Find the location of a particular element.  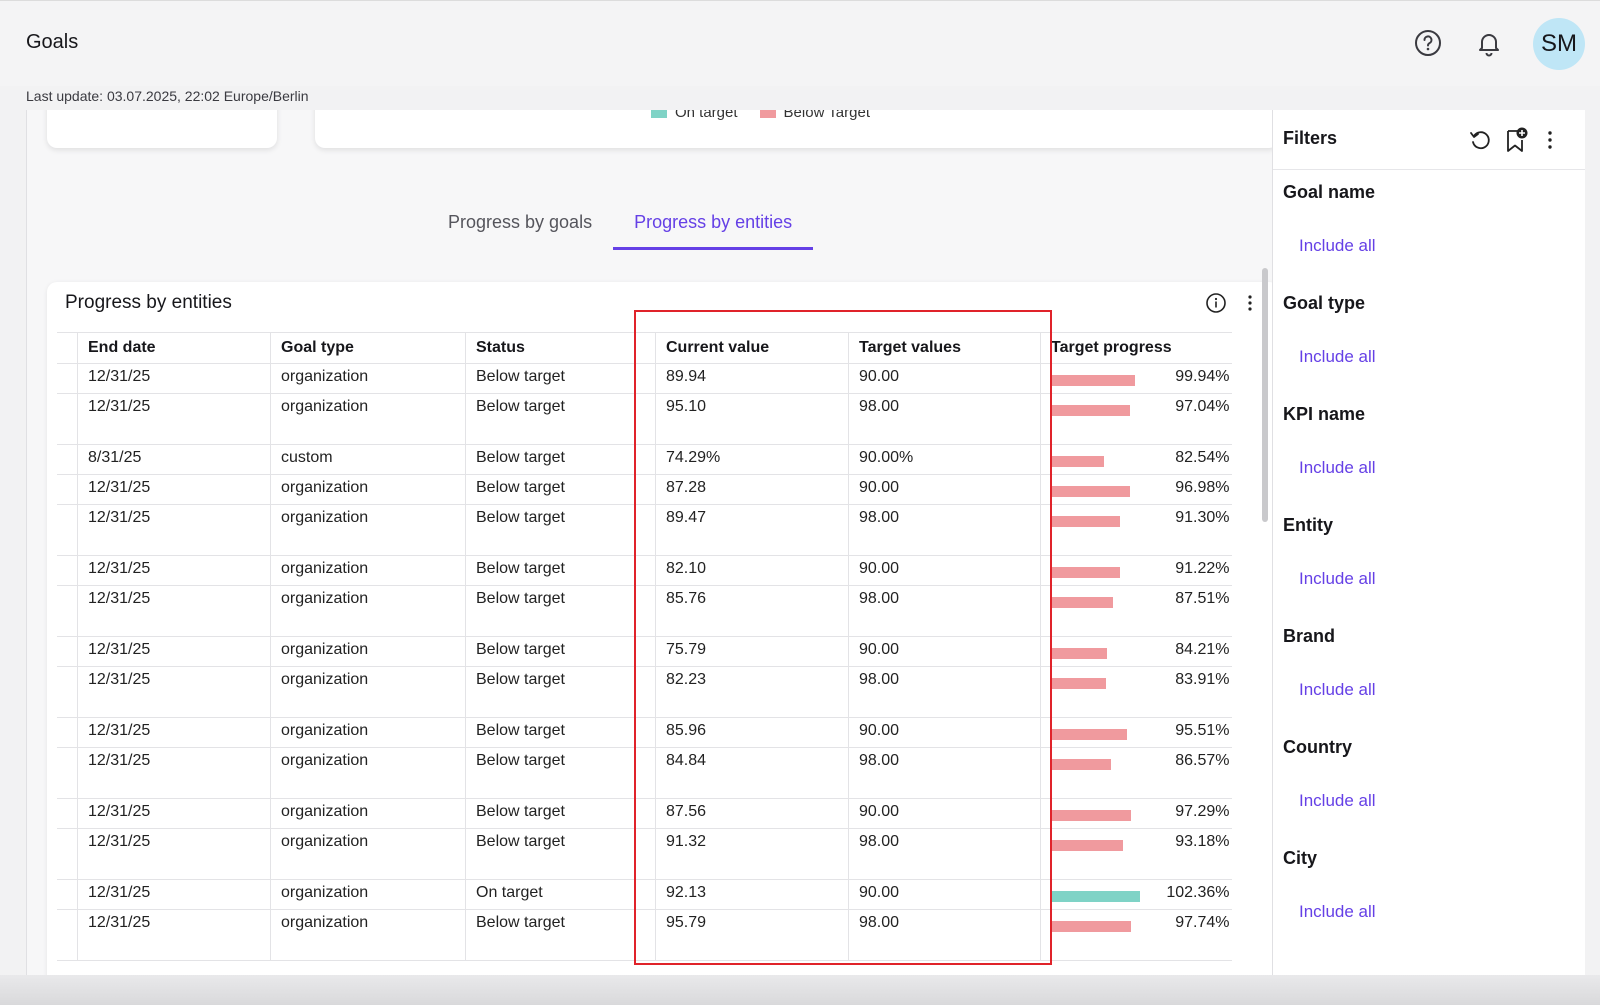

filter-section: KPI name Include all is located at coordinates (1329, 440).